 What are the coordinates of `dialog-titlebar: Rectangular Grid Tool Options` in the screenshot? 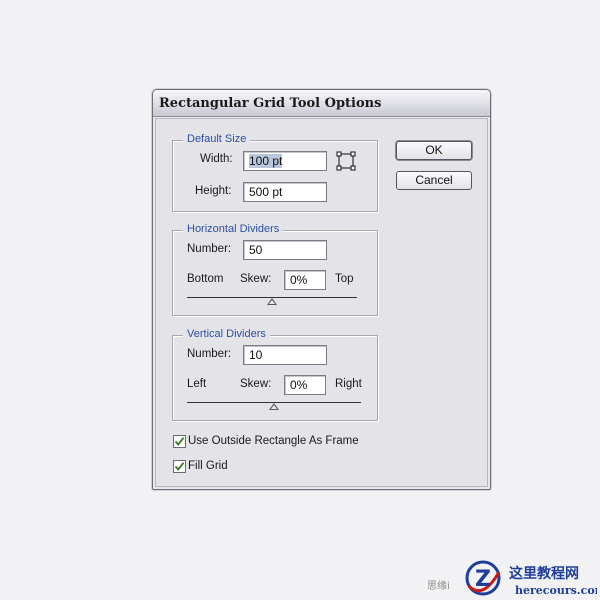 It's located at (321, 103).